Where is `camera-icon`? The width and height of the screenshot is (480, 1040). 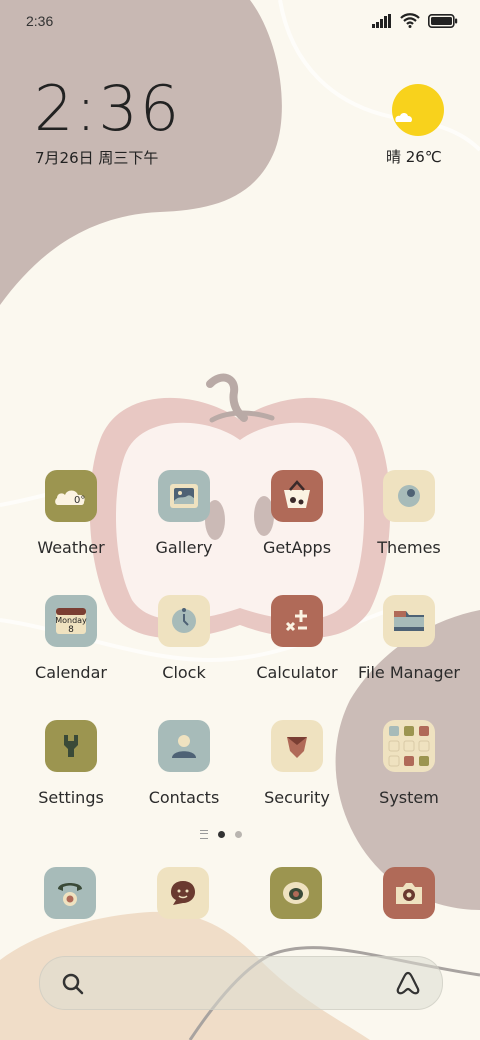
camera-icon is located at coordinates (409, 893).